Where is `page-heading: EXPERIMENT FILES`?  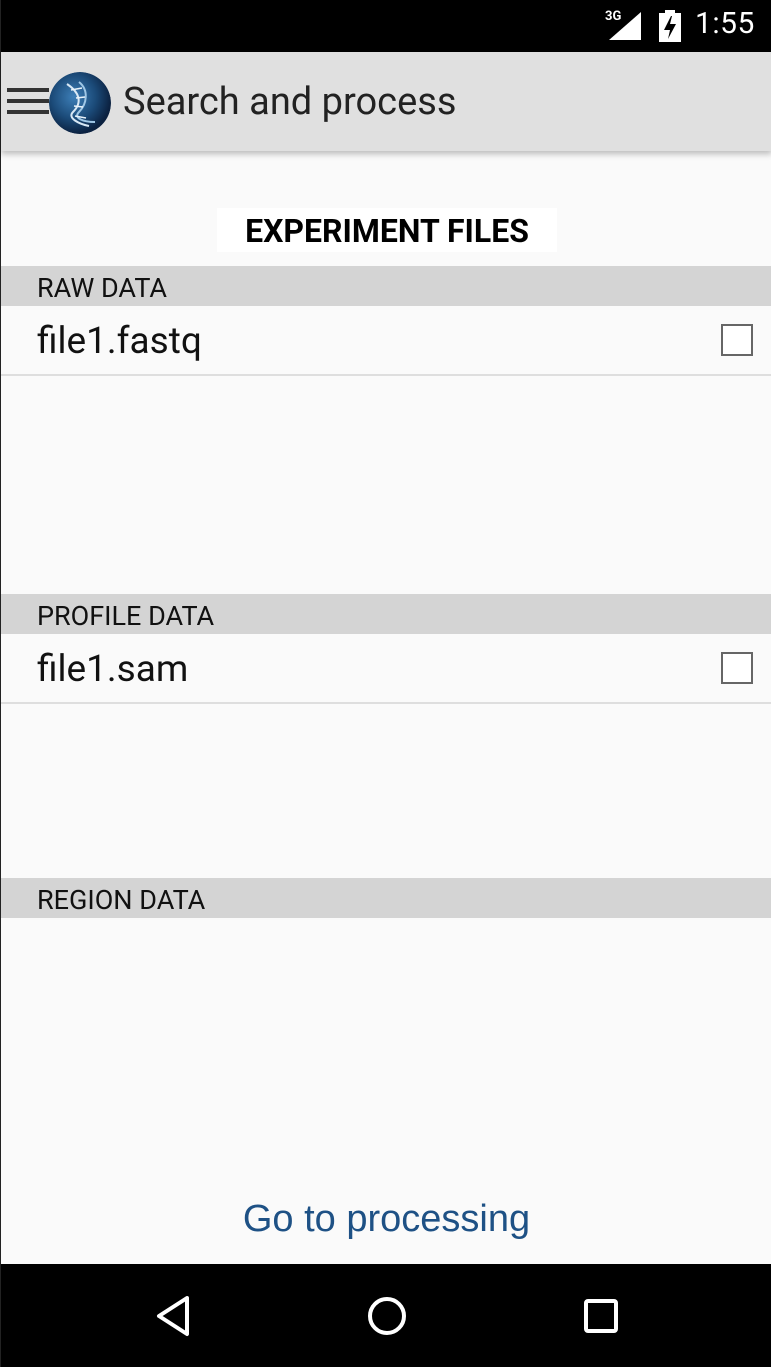 page-heading: EXPERIMENT FILES is located at coordinates (387, 230).